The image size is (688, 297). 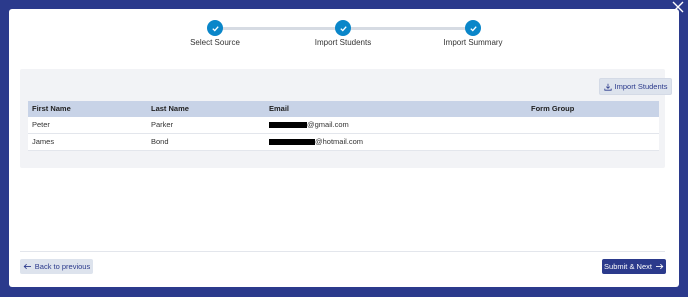 What do you see at coordinates (342, 251) in the screenshot?
I see `footer-divider` at bounding box center [342, 251].